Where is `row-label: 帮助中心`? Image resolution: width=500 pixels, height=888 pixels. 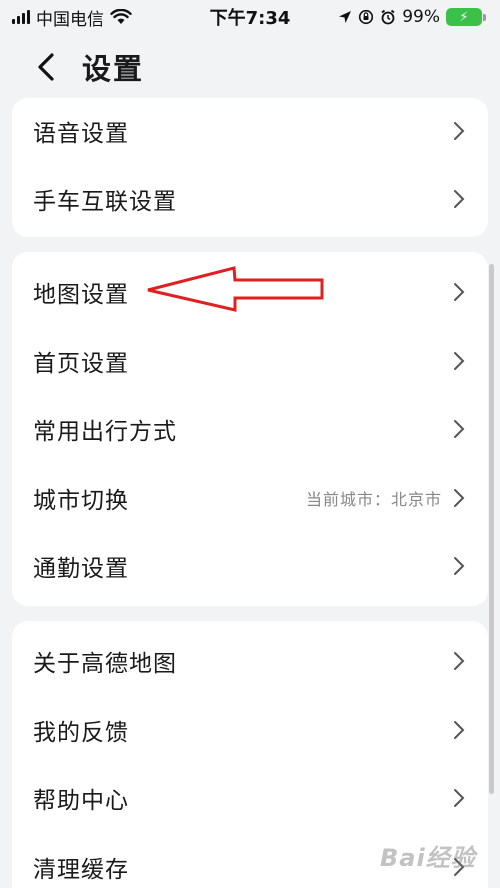
row-label: 帮助中心 is located at coordinates (81, 801).